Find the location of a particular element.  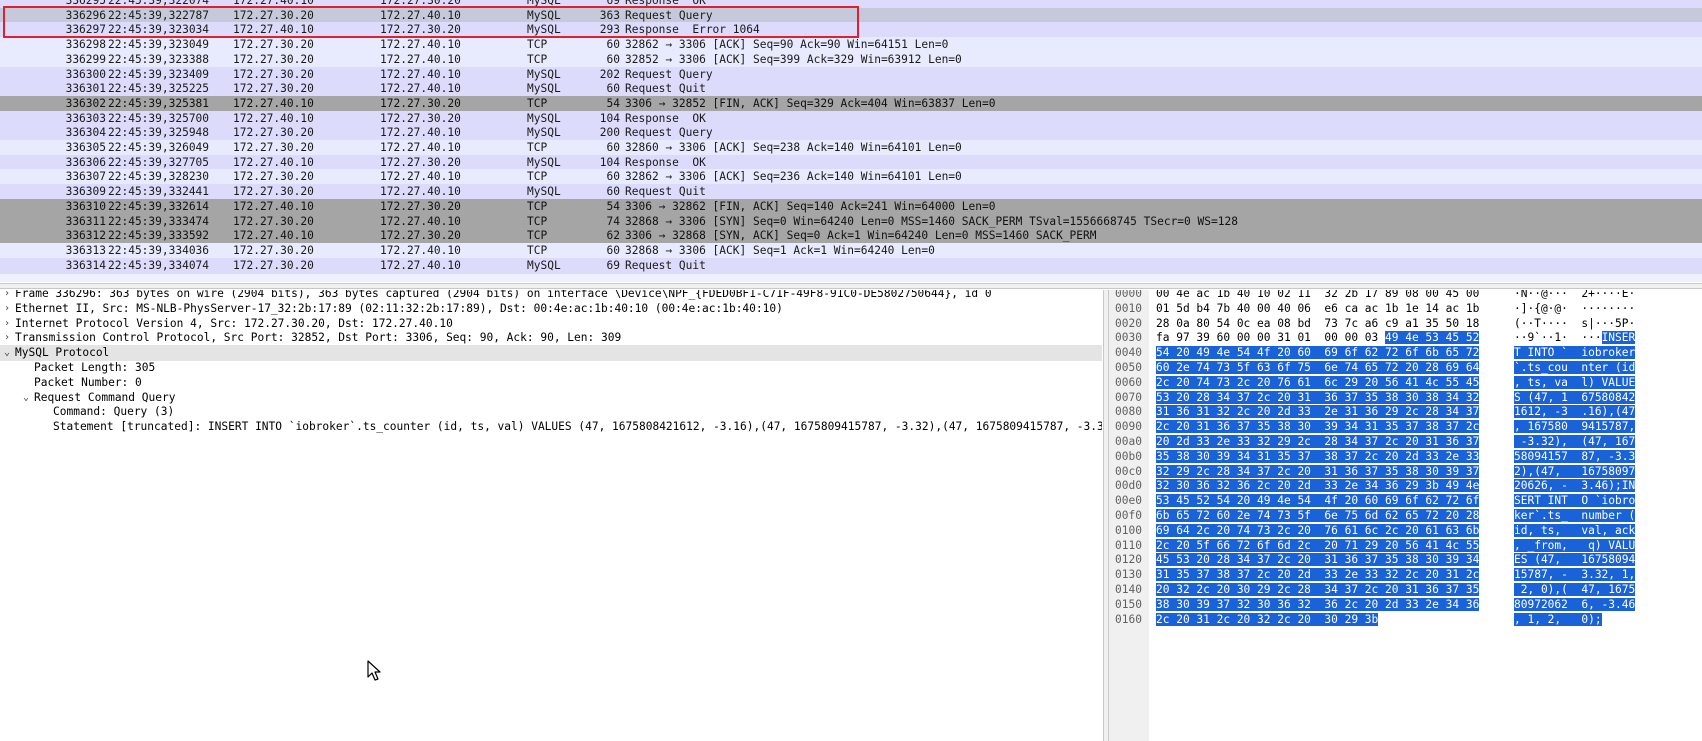

byte-ascii: , 1, 2, 0); is located at coordinates (1558, 620).